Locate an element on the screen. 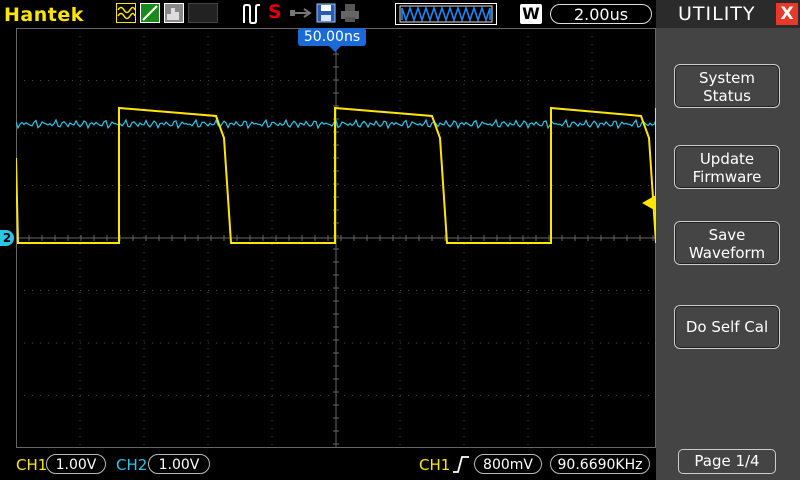 The width and height of the screenshot is (800, 480). page-indicator-button: Page 1/4 is located at coordinates (727, 461).